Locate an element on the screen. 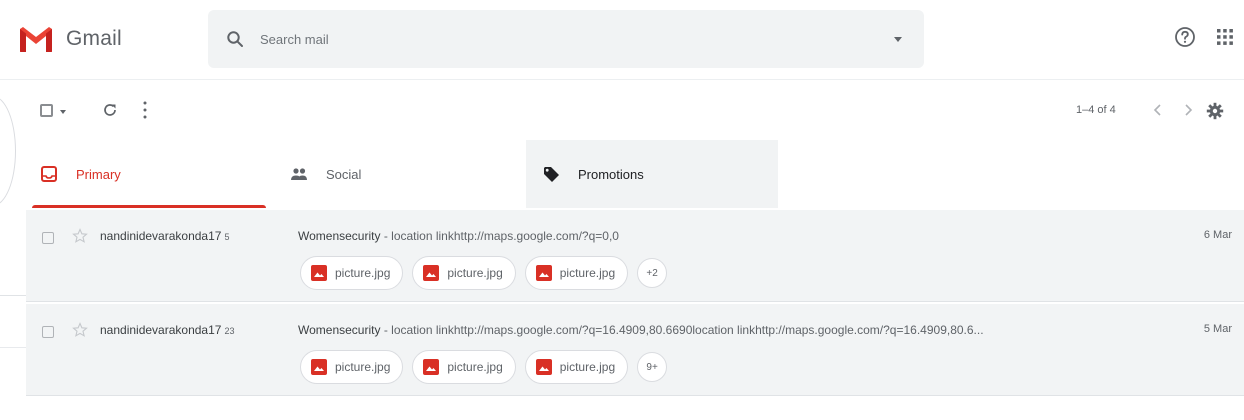 The image size is (1244, 420). inbox-icon is located at coordinates (49, 174).